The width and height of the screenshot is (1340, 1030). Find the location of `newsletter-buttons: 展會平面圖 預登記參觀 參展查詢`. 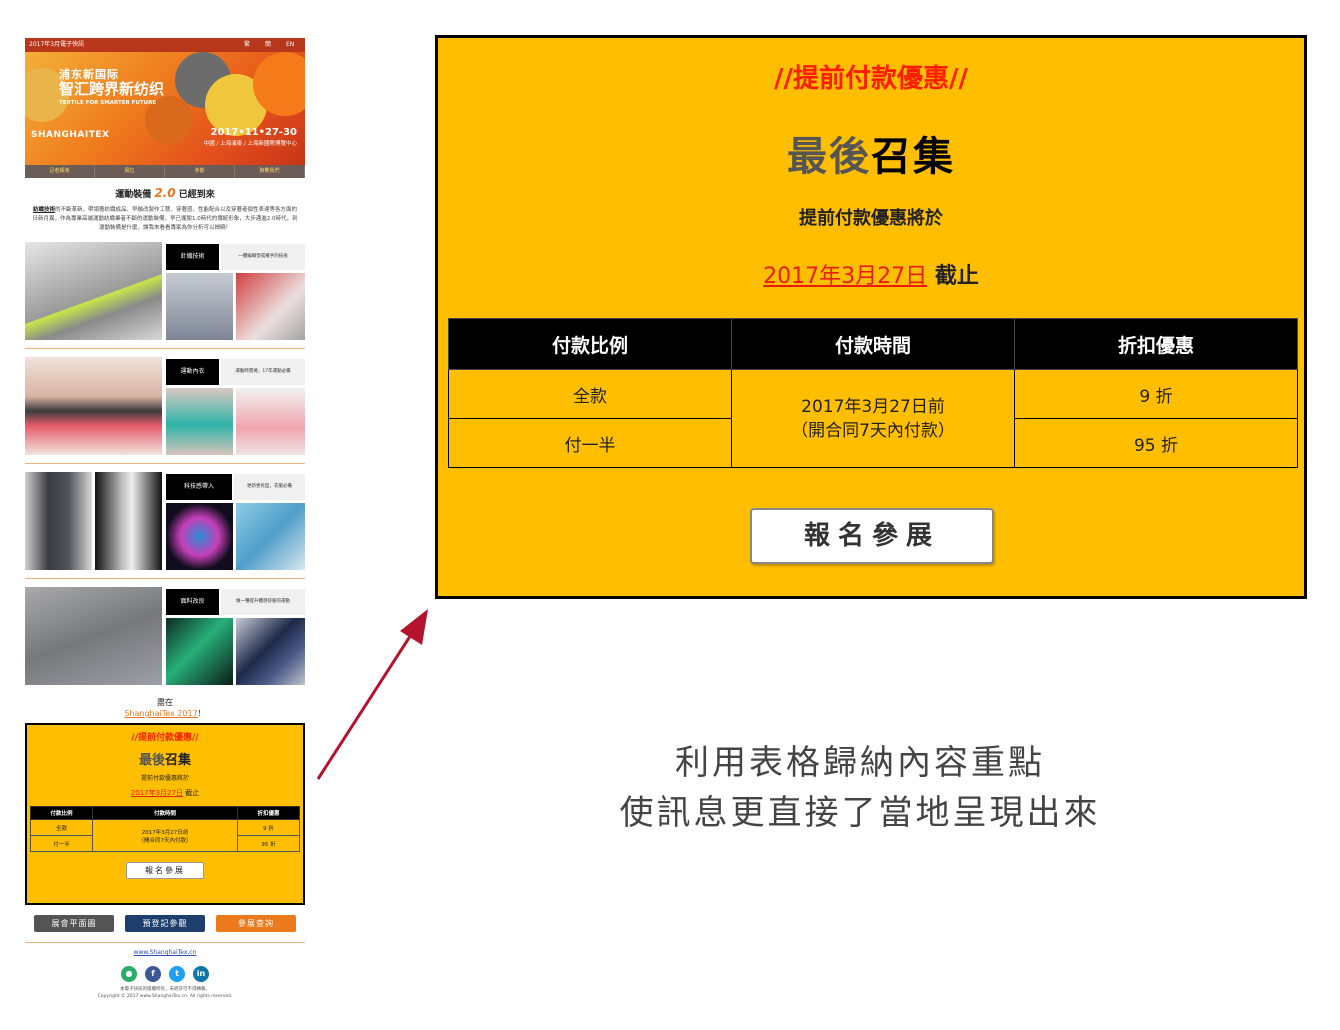

newsletter-buttons: 展會平面圖 預登記參觀 參展查詢 is located at coordinates (165, 923).